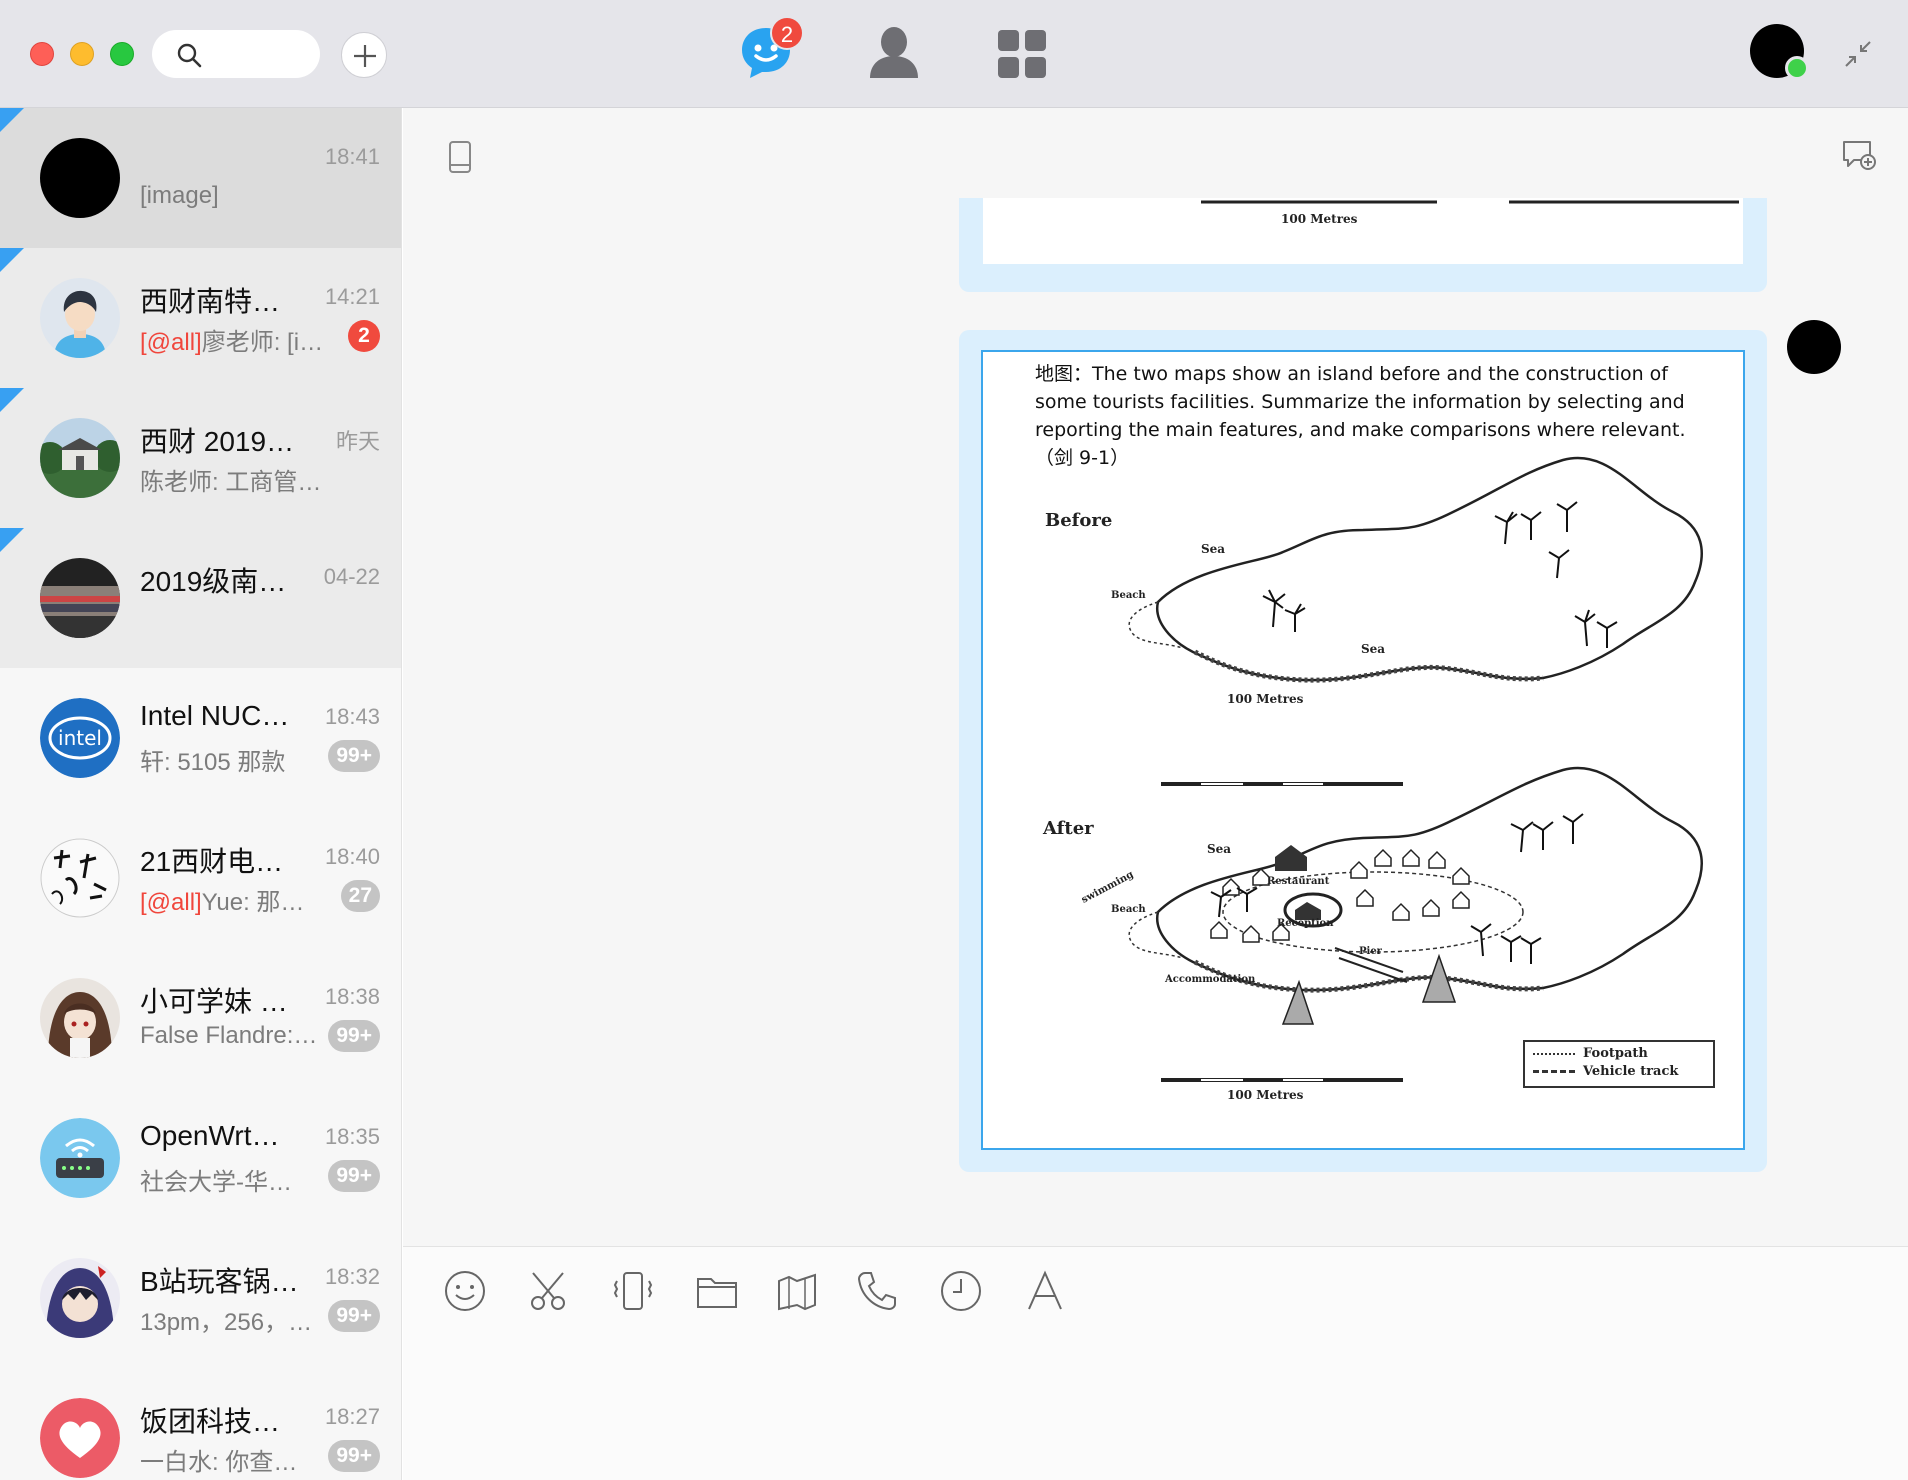 Image resolution: width=1908 pixels, height=1480 pixels. I want to click on map-legend: Footpath Vehicle track, so click(1619, 1064).